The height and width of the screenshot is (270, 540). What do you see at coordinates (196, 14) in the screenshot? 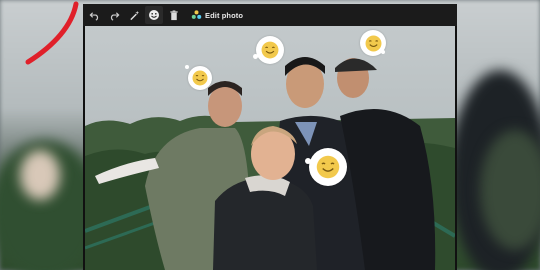
I see `edit-photo-icon` at bounding box center [196, 14].